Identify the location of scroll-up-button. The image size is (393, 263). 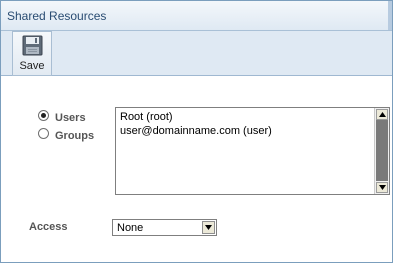
(382, 114).